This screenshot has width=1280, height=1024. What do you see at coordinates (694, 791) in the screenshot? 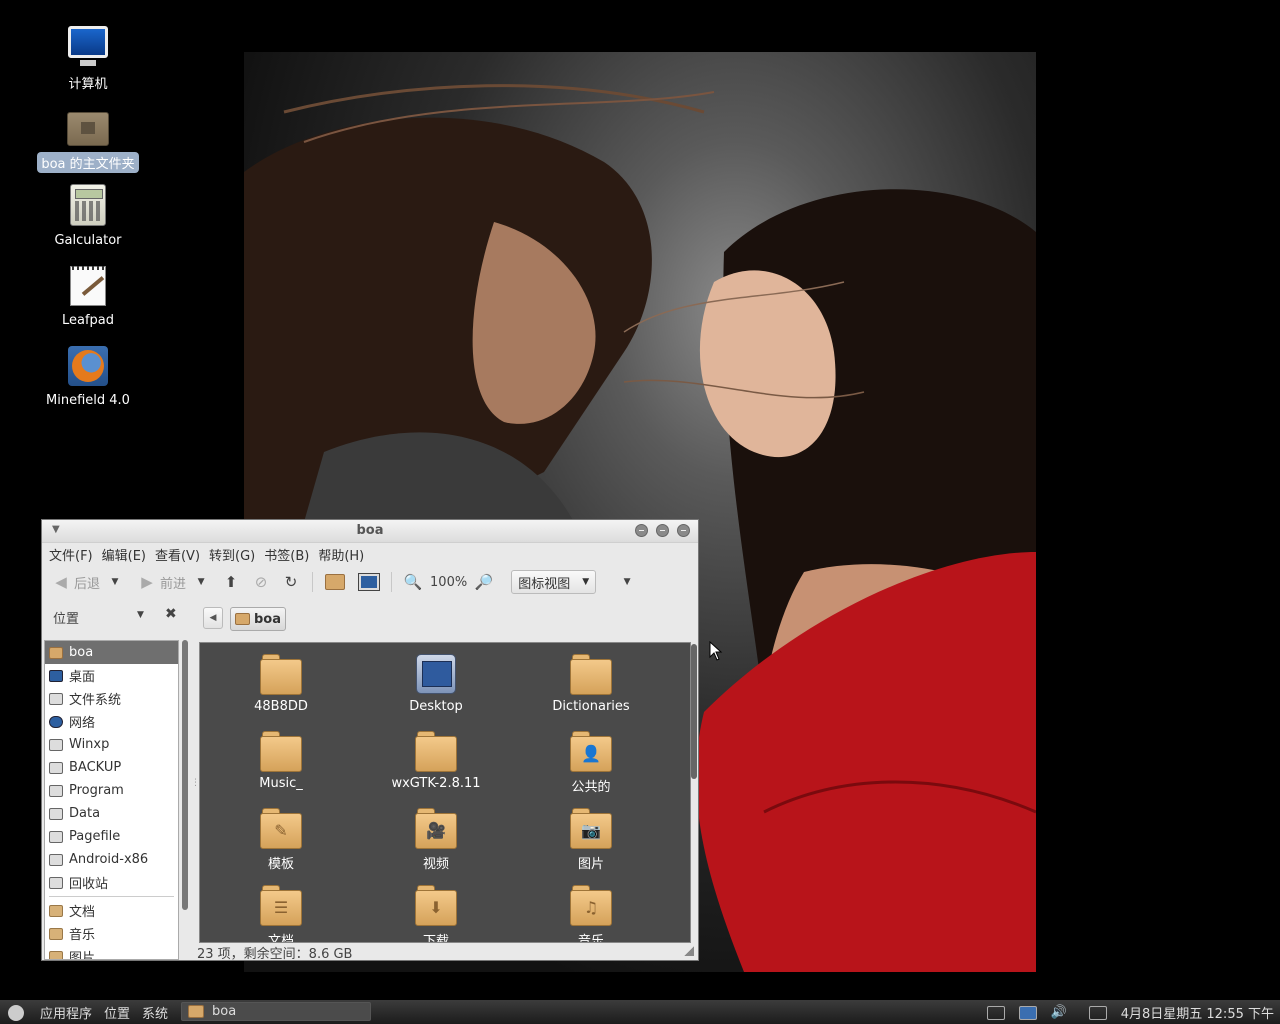
I see `file-view-scrollbar` at bounding box center [694, 791].